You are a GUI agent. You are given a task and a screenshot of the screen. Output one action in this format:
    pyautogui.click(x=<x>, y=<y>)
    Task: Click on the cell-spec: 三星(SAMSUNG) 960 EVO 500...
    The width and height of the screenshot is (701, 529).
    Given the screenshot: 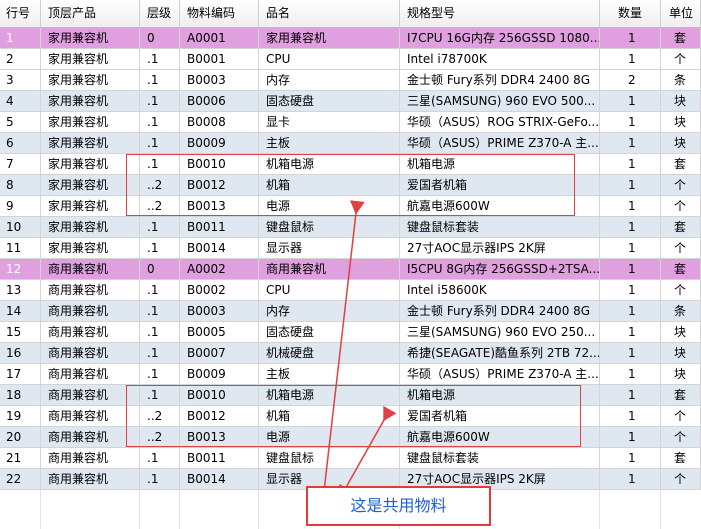 What is the action you would take?
    pyautogui.click(x=500, y=101)
    